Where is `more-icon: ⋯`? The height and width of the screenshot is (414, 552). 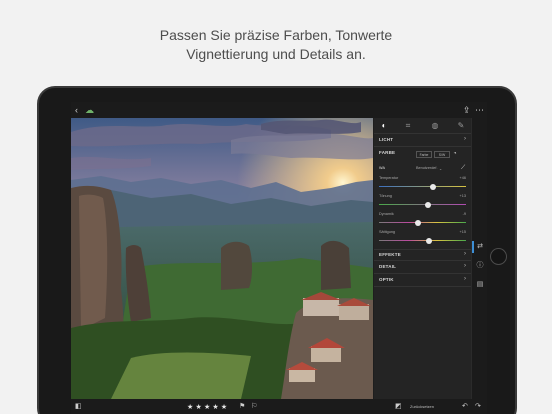
more-icon: ⋯ is located at coordinates (479, 110).